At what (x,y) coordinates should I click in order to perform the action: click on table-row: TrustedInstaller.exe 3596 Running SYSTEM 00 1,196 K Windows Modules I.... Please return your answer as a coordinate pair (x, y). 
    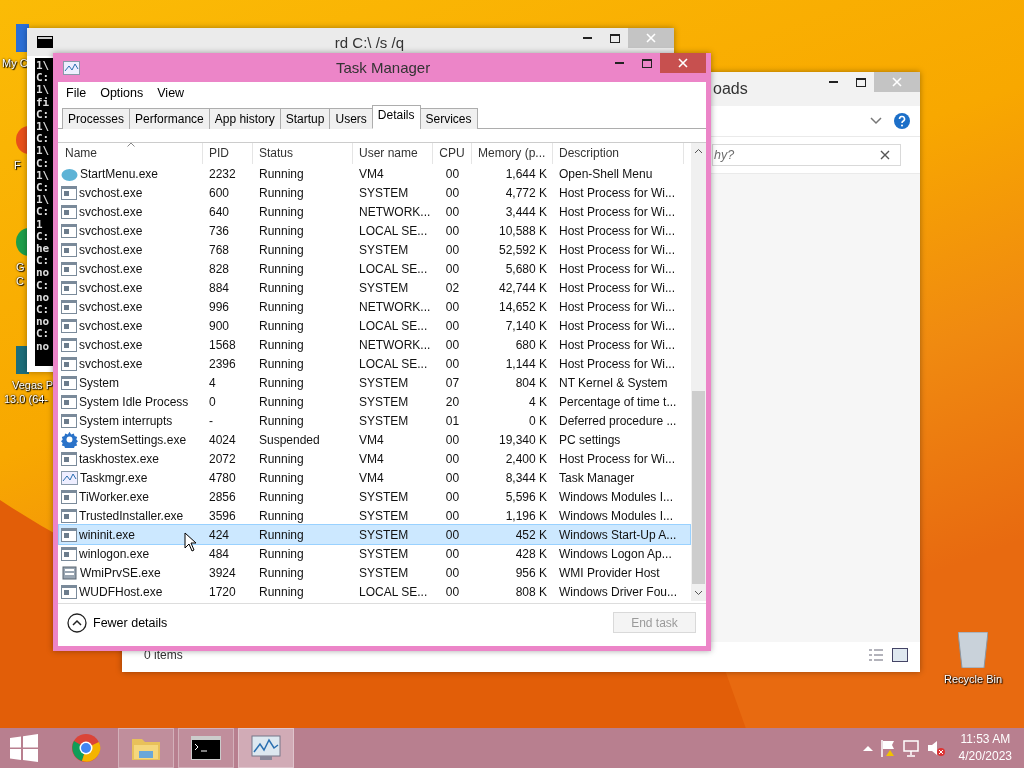
    Looking at the image, I should click on (374, 515).